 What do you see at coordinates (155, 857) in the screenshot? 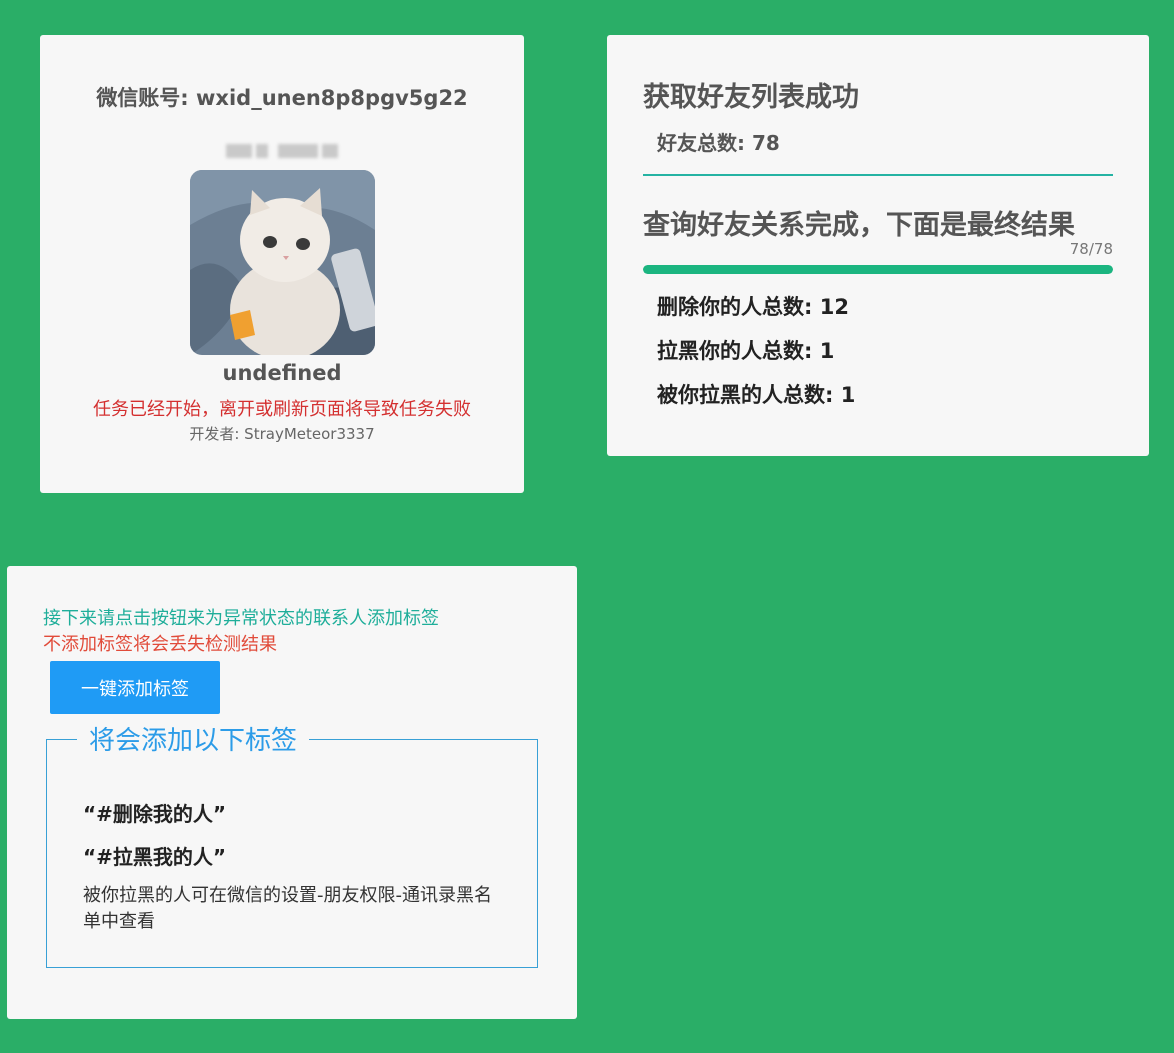
I see `tag-item-blocked: “#拉黑我的人”` at bounding box center [155, 857].